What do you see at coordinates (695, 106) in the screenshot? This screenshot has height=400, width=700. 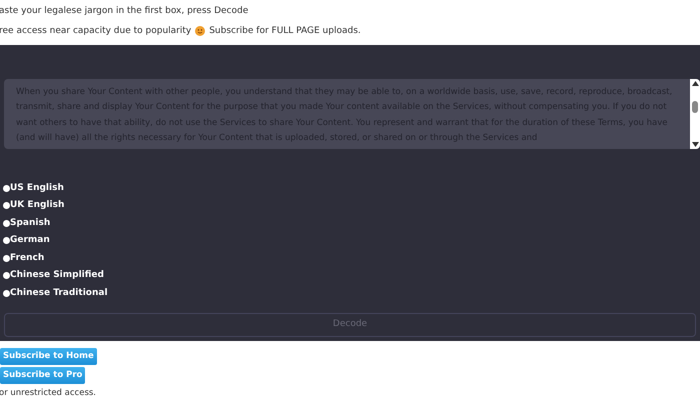 I see `scroll-thumb` at bounding box center [695, 106].